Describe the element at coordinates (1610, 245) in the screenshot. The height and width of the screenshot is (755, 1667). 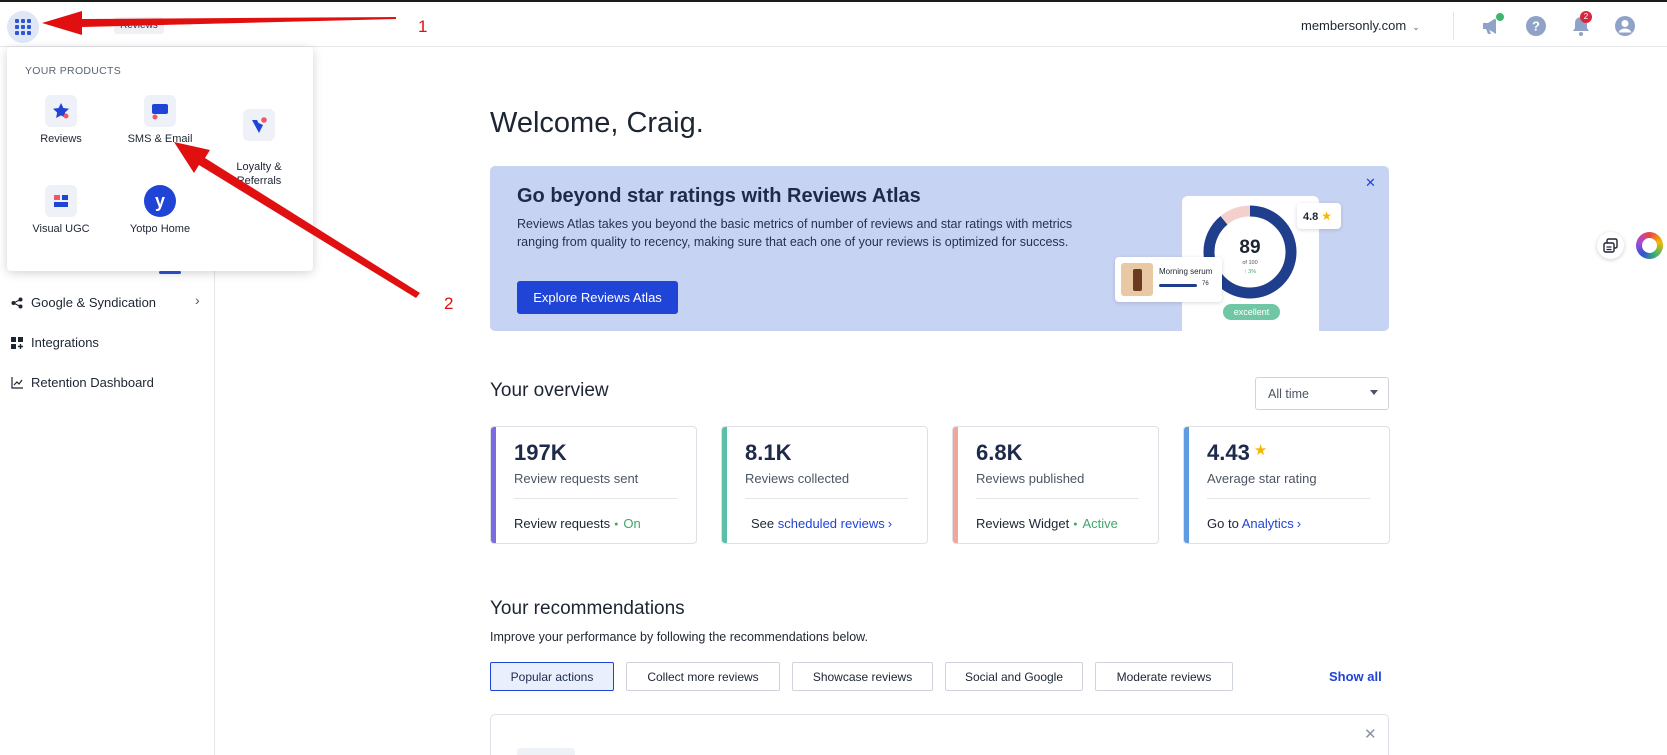
I see `floating-tools-button` at that location.